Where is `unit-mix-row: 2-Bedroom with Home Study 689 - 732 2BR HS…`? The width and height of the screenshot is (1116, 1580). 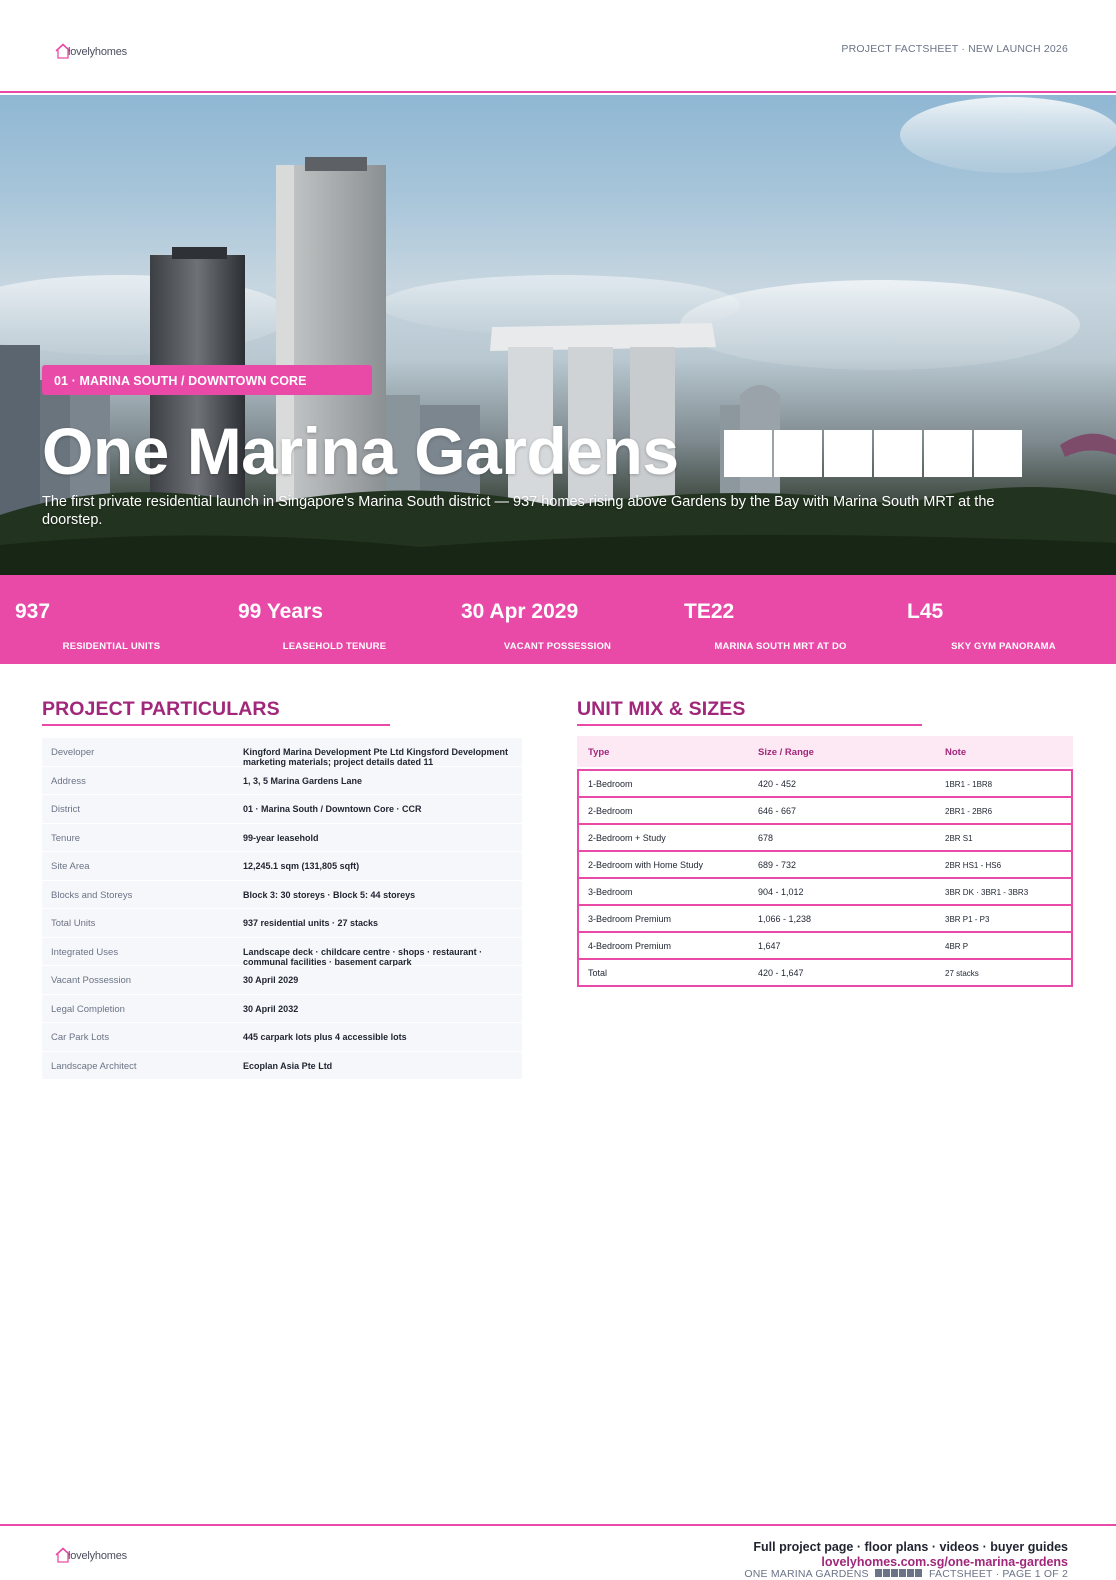 unit-mix-row: 2-Bedroom with Home Study 689 - 732 2BR HS… is located at coordinates (825, 865).